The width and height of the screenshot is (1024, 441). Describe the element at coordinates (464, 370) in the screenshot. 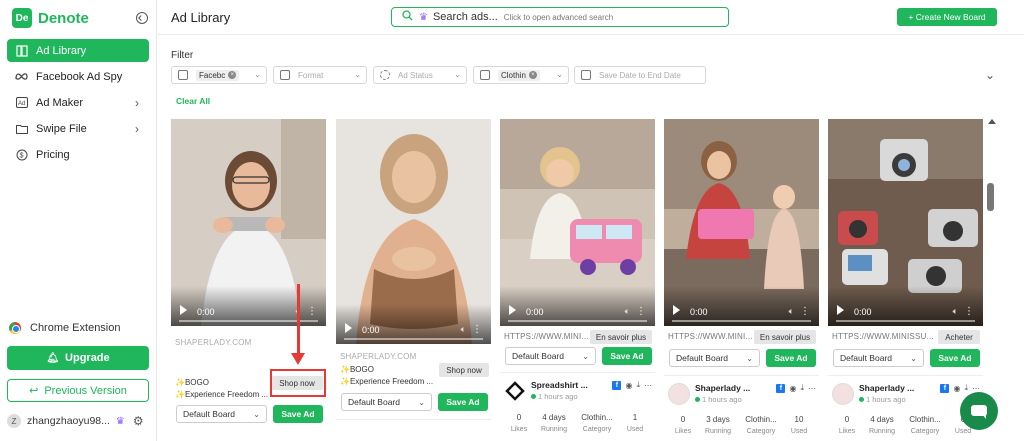

I see `cta-button: Shop now` at that location.